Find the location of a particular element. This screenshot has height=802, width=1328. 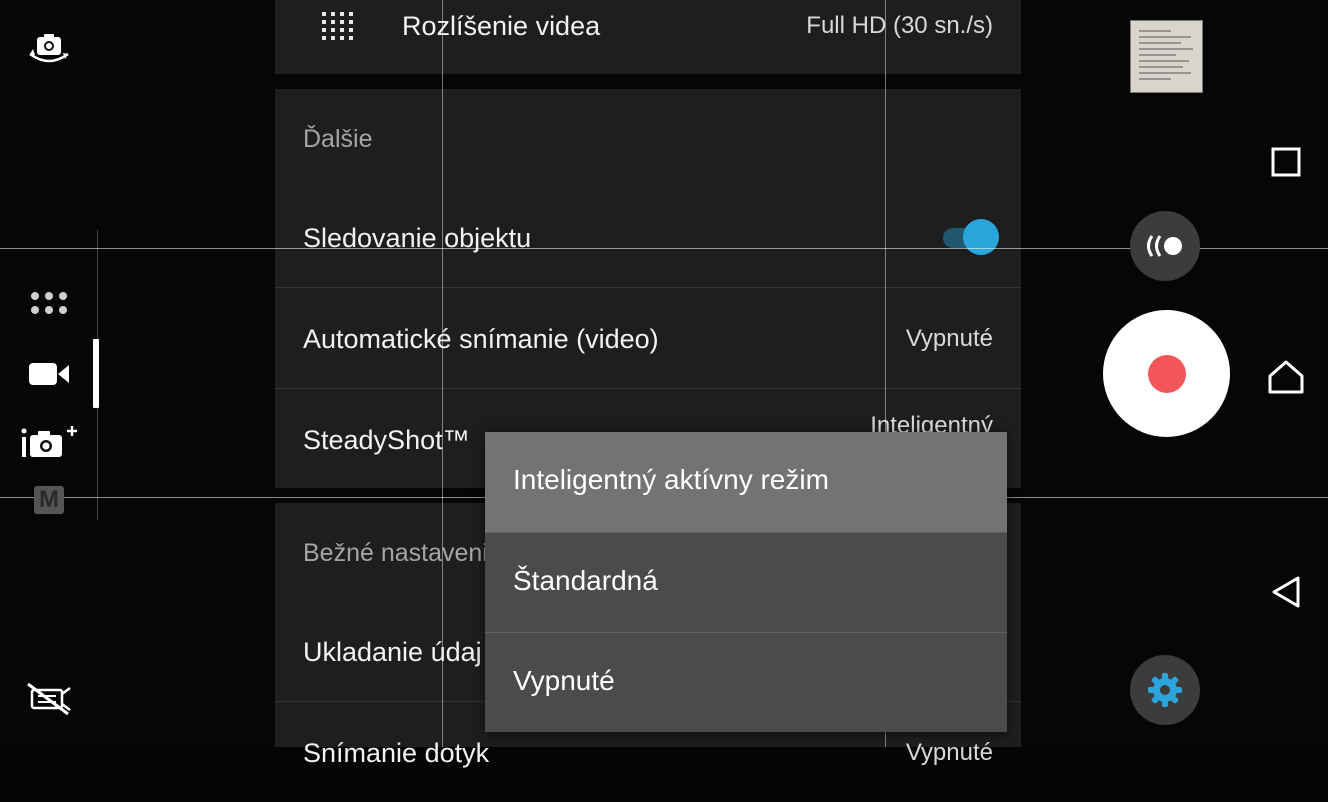

setting-row-video-resolution: Rozlíšenie videa Full HD (30 sn./s) is located at coordinates (648, 37).